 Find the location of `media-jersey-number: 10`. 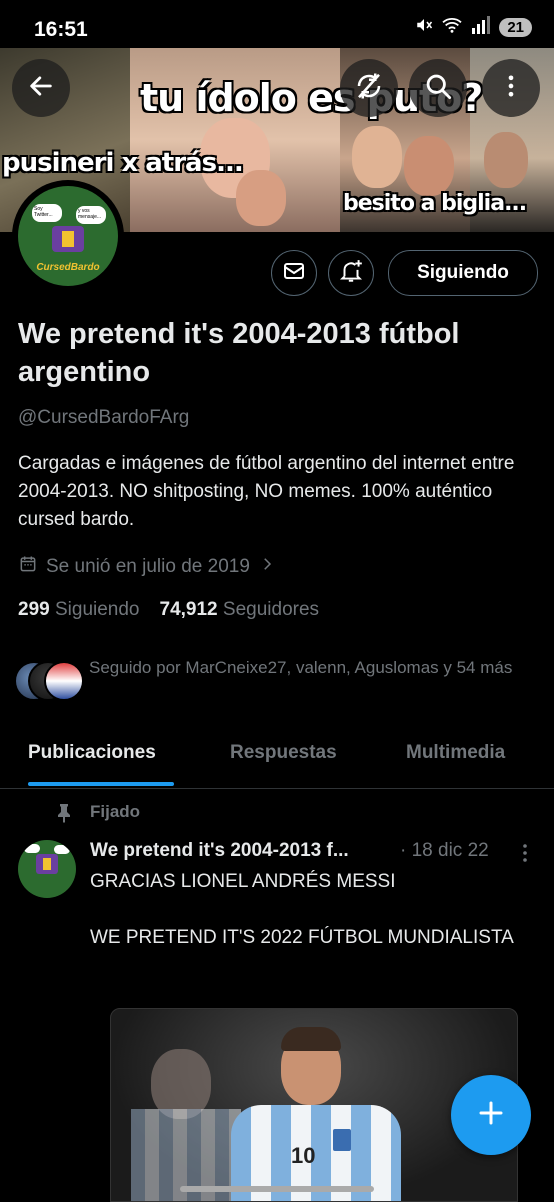

media-jersey-number: 10 is located at coordinates (303, 1155).